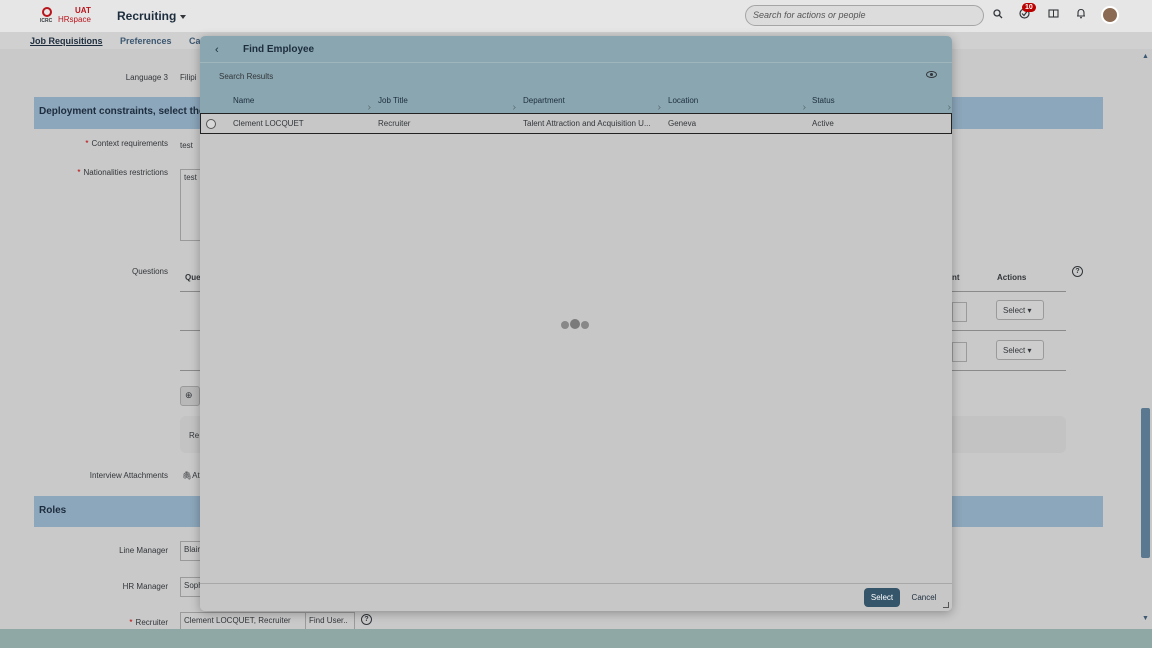 This screenshot has height=648, width=1152. I want to click on logo-env: UAT, so click(83, 10).